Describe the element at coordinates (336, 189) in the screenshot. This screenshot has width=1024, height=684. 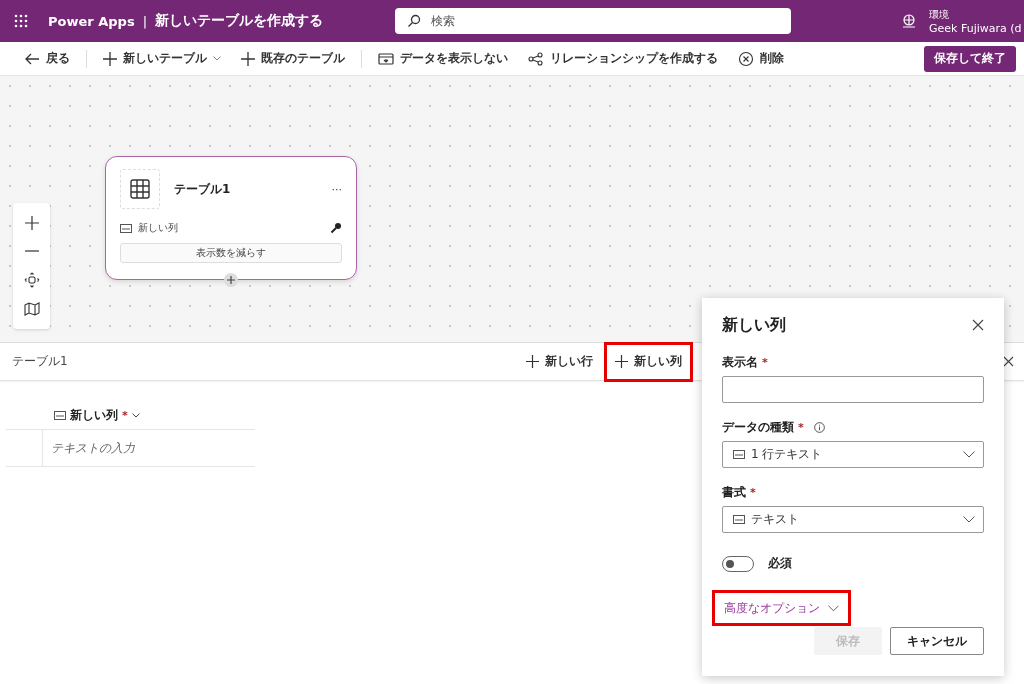
I see `more-options-button: ···` at that location.